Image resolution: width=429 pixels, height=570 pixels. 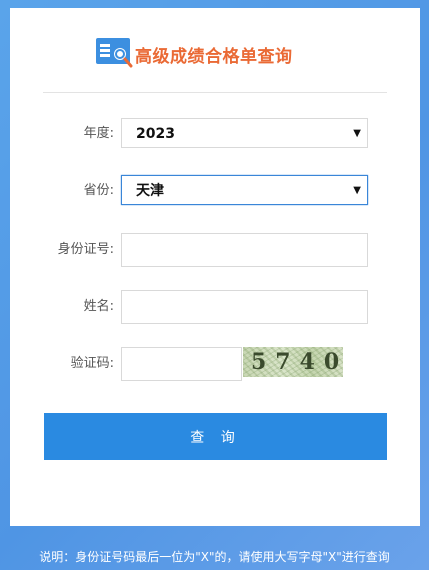 I want to click on year-row: 年度: 2023 ▼, so click(x=215, y=134).